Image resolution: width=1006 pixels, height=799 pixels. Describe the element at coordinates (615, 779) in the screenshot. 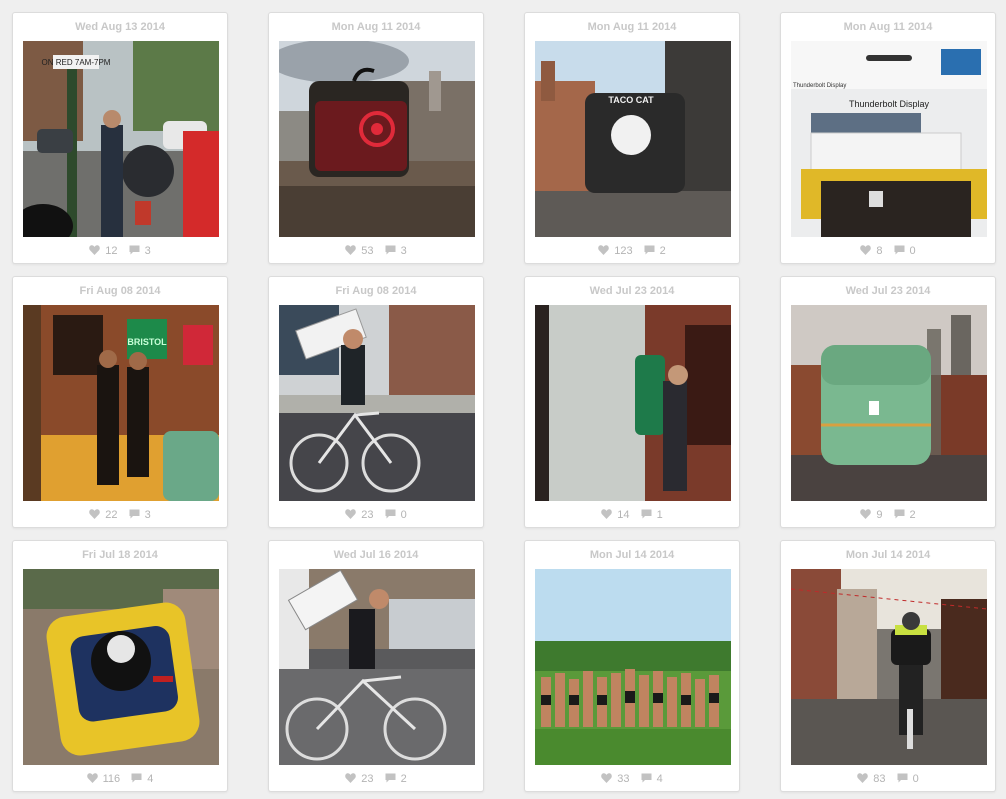

I see `like-count: 33` at that location.